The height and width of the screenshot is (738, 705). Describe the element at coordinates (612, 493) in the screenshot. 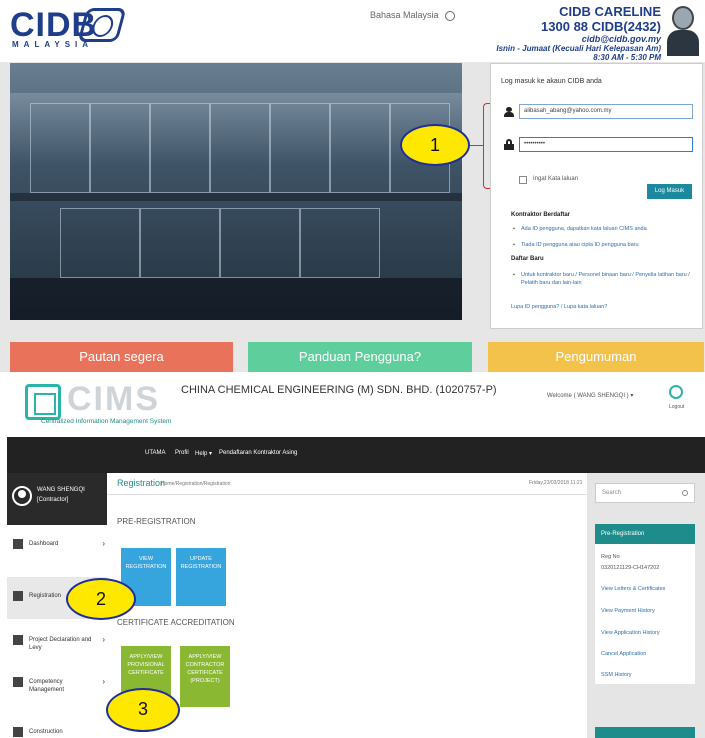

I see `search-placeholder: Search` at that location.